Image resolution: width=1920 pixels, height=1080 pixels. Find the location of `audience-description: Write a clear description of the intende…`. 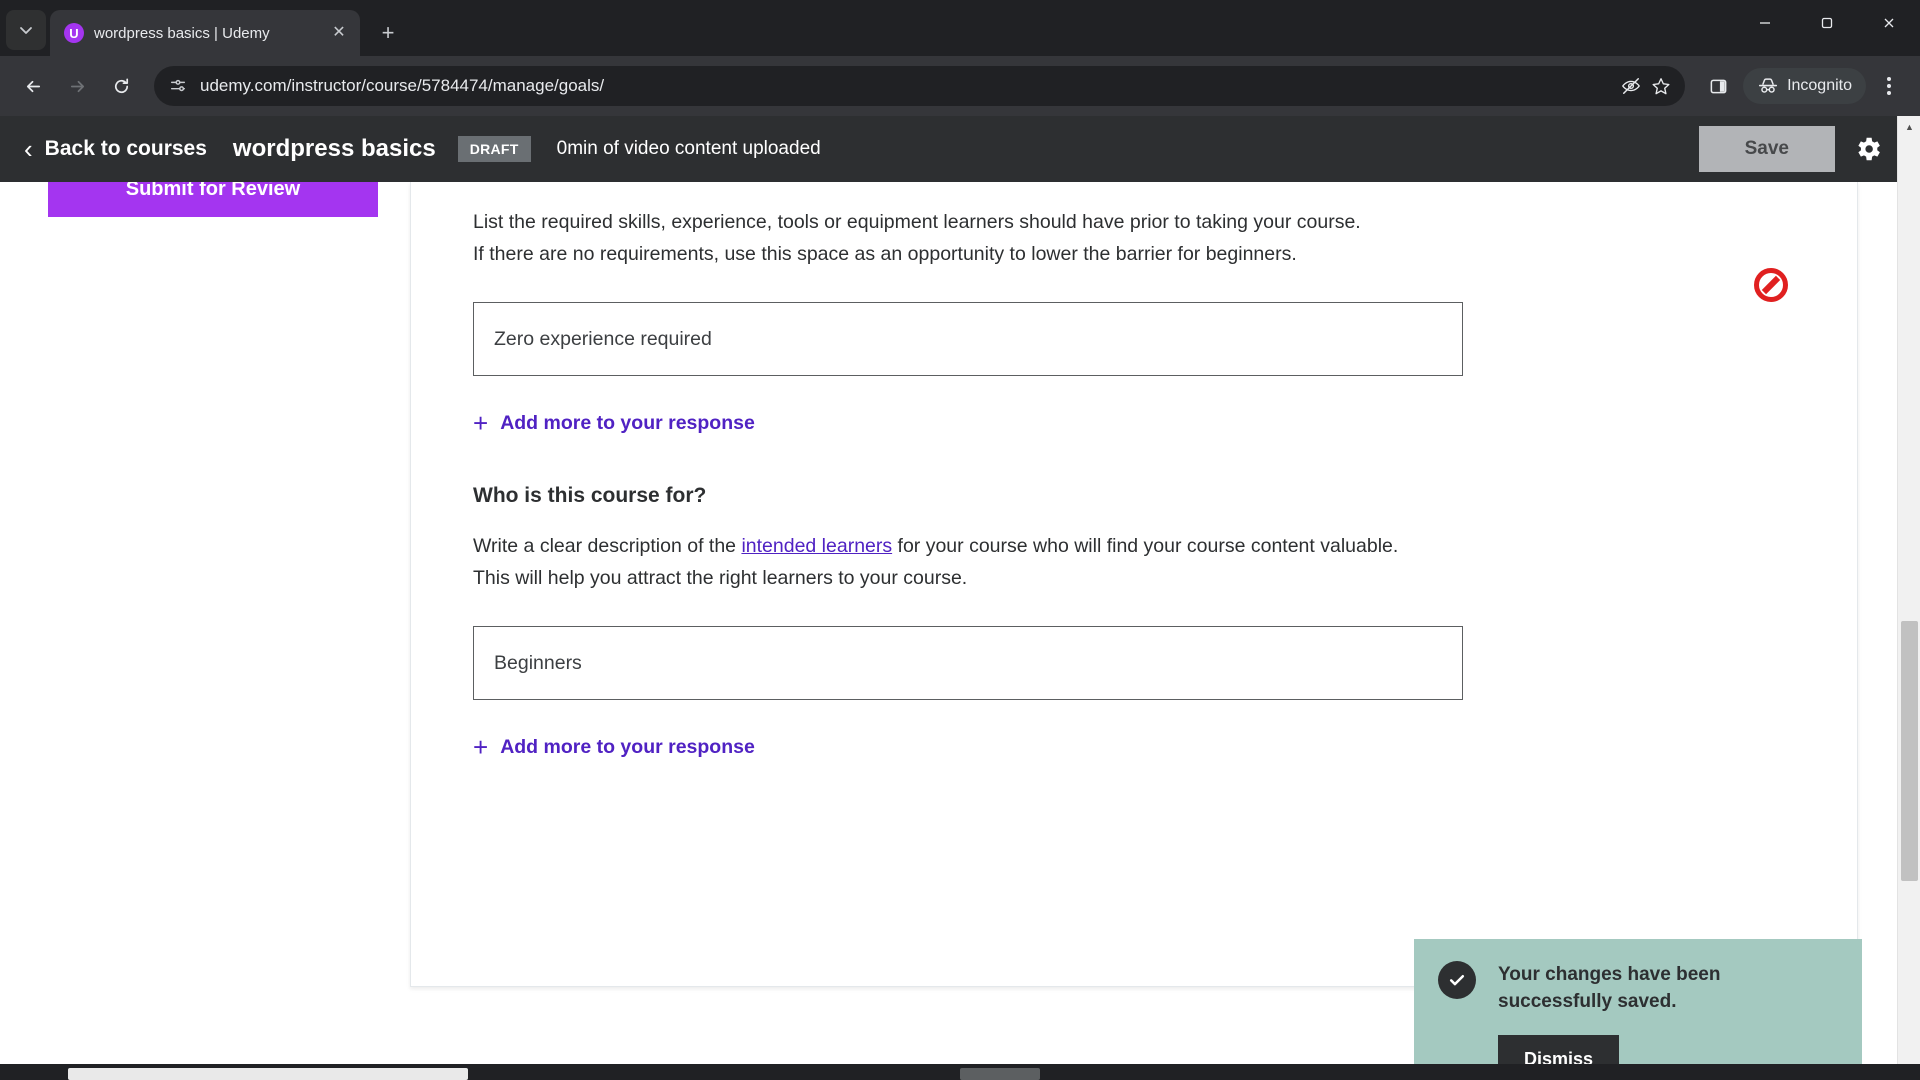

audience-description: Write a clear description of the intende… is located at coordinates (1134, 562).